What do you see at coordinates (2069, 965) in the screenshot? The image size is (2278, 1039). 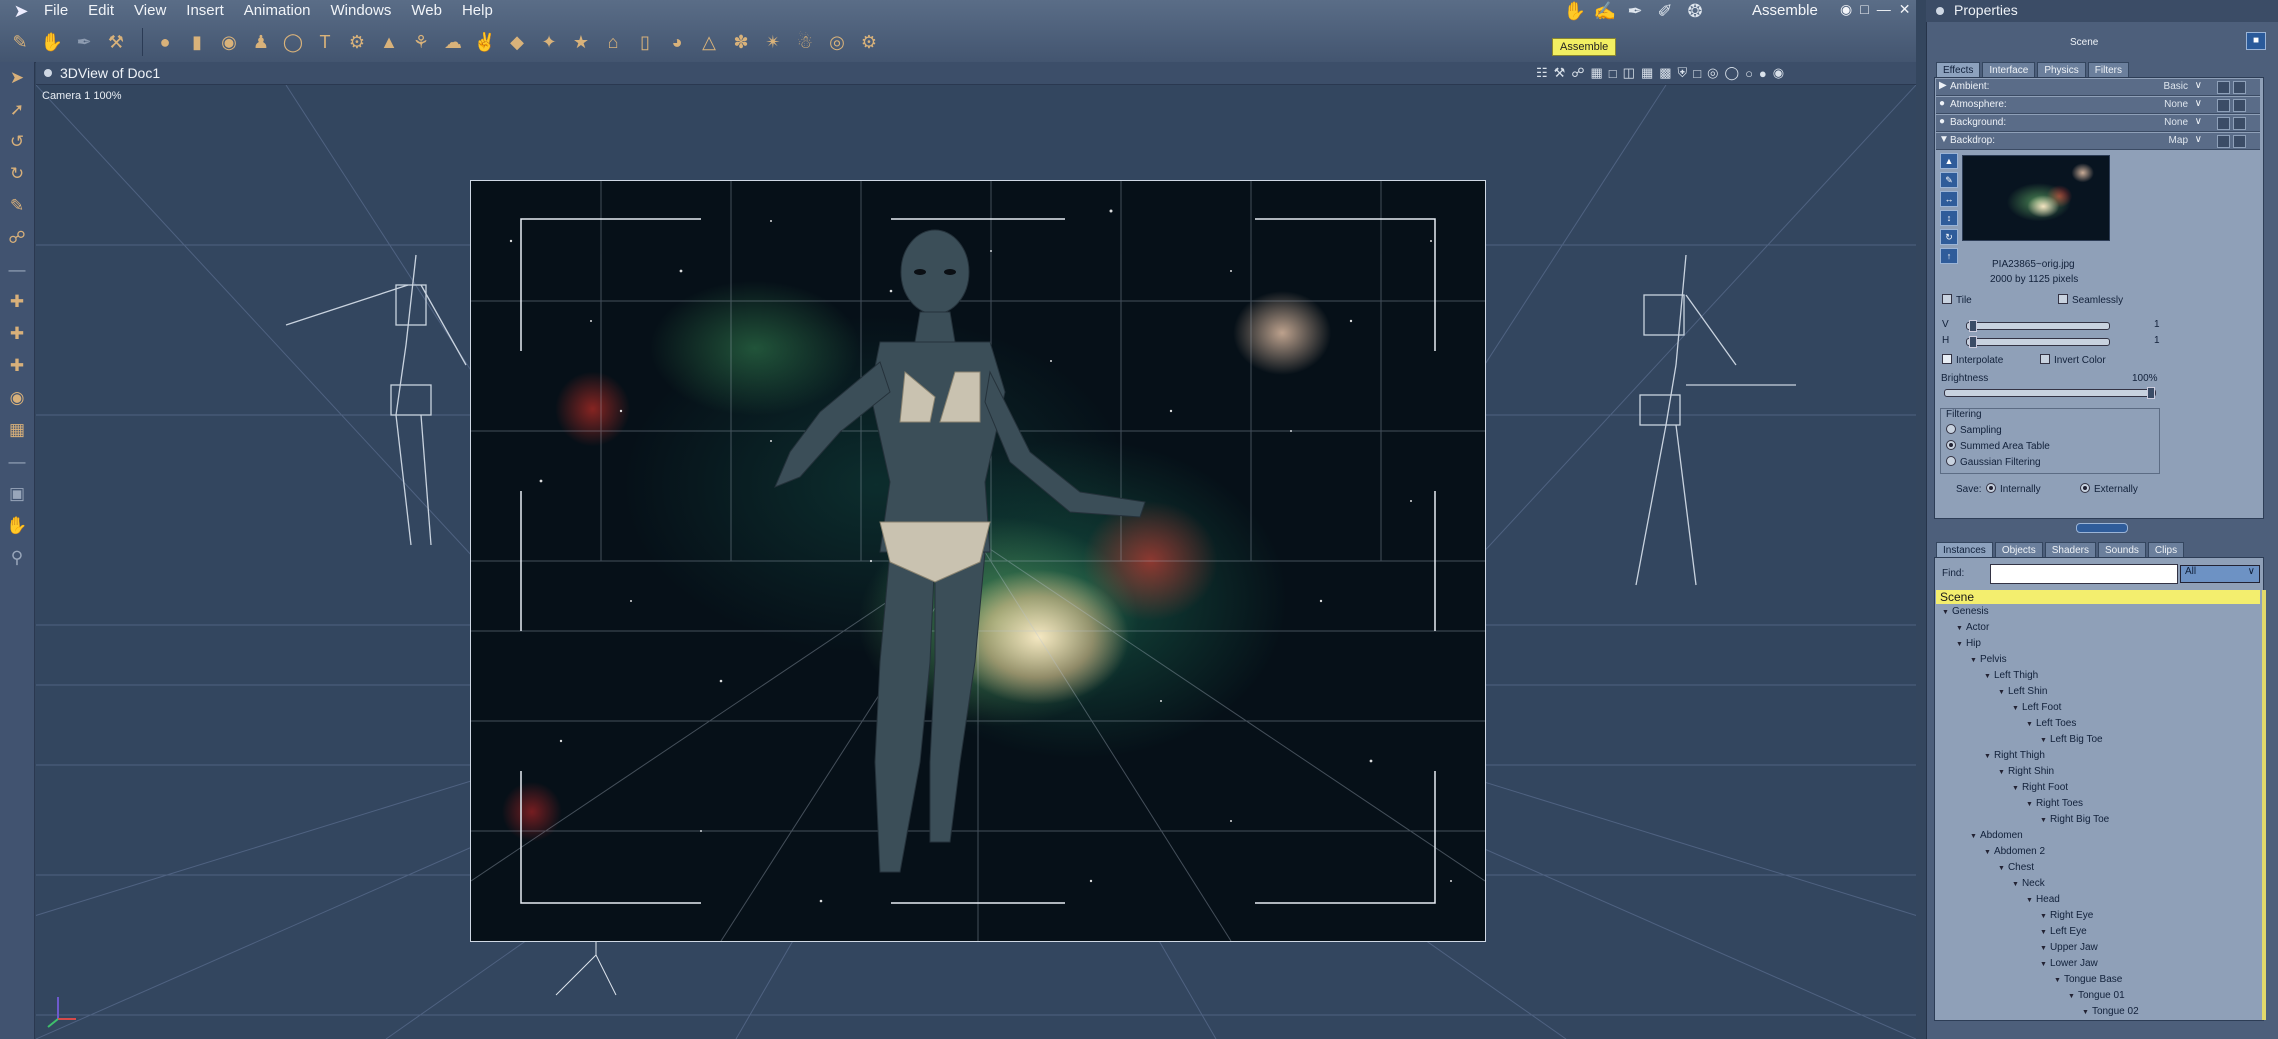 I see `tree-item: ▼ Lower Jaw` at bounding box center [2069, 965].